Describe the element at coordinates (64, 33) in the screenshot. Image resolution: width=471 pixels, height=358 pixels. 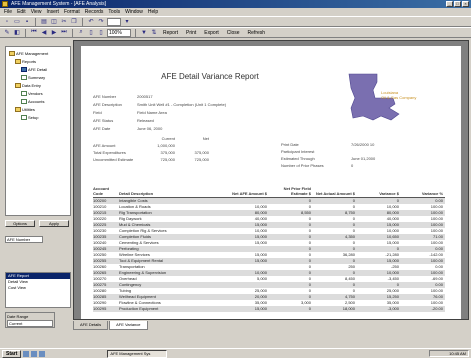
I see `last-page-icon: ⏭` at that location.